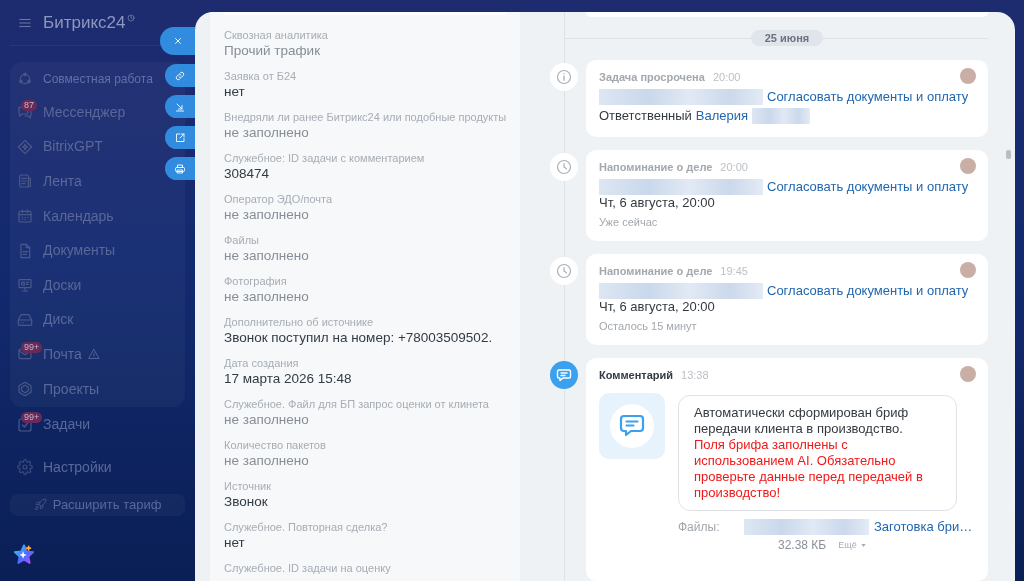  What do you see at coordinates (356, 404) in the screenshot?
I see `field-label: Служебное. Файл для БП запрос оценки от клинета` at bounding box center [356, 404].